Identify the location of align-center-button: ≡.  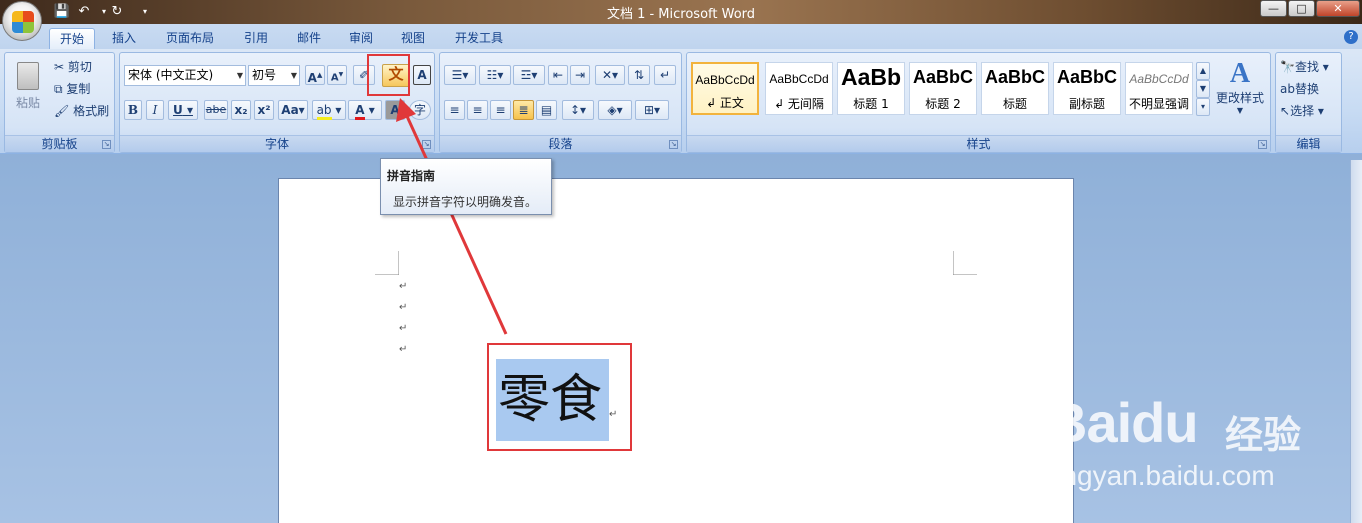
(477, 110).